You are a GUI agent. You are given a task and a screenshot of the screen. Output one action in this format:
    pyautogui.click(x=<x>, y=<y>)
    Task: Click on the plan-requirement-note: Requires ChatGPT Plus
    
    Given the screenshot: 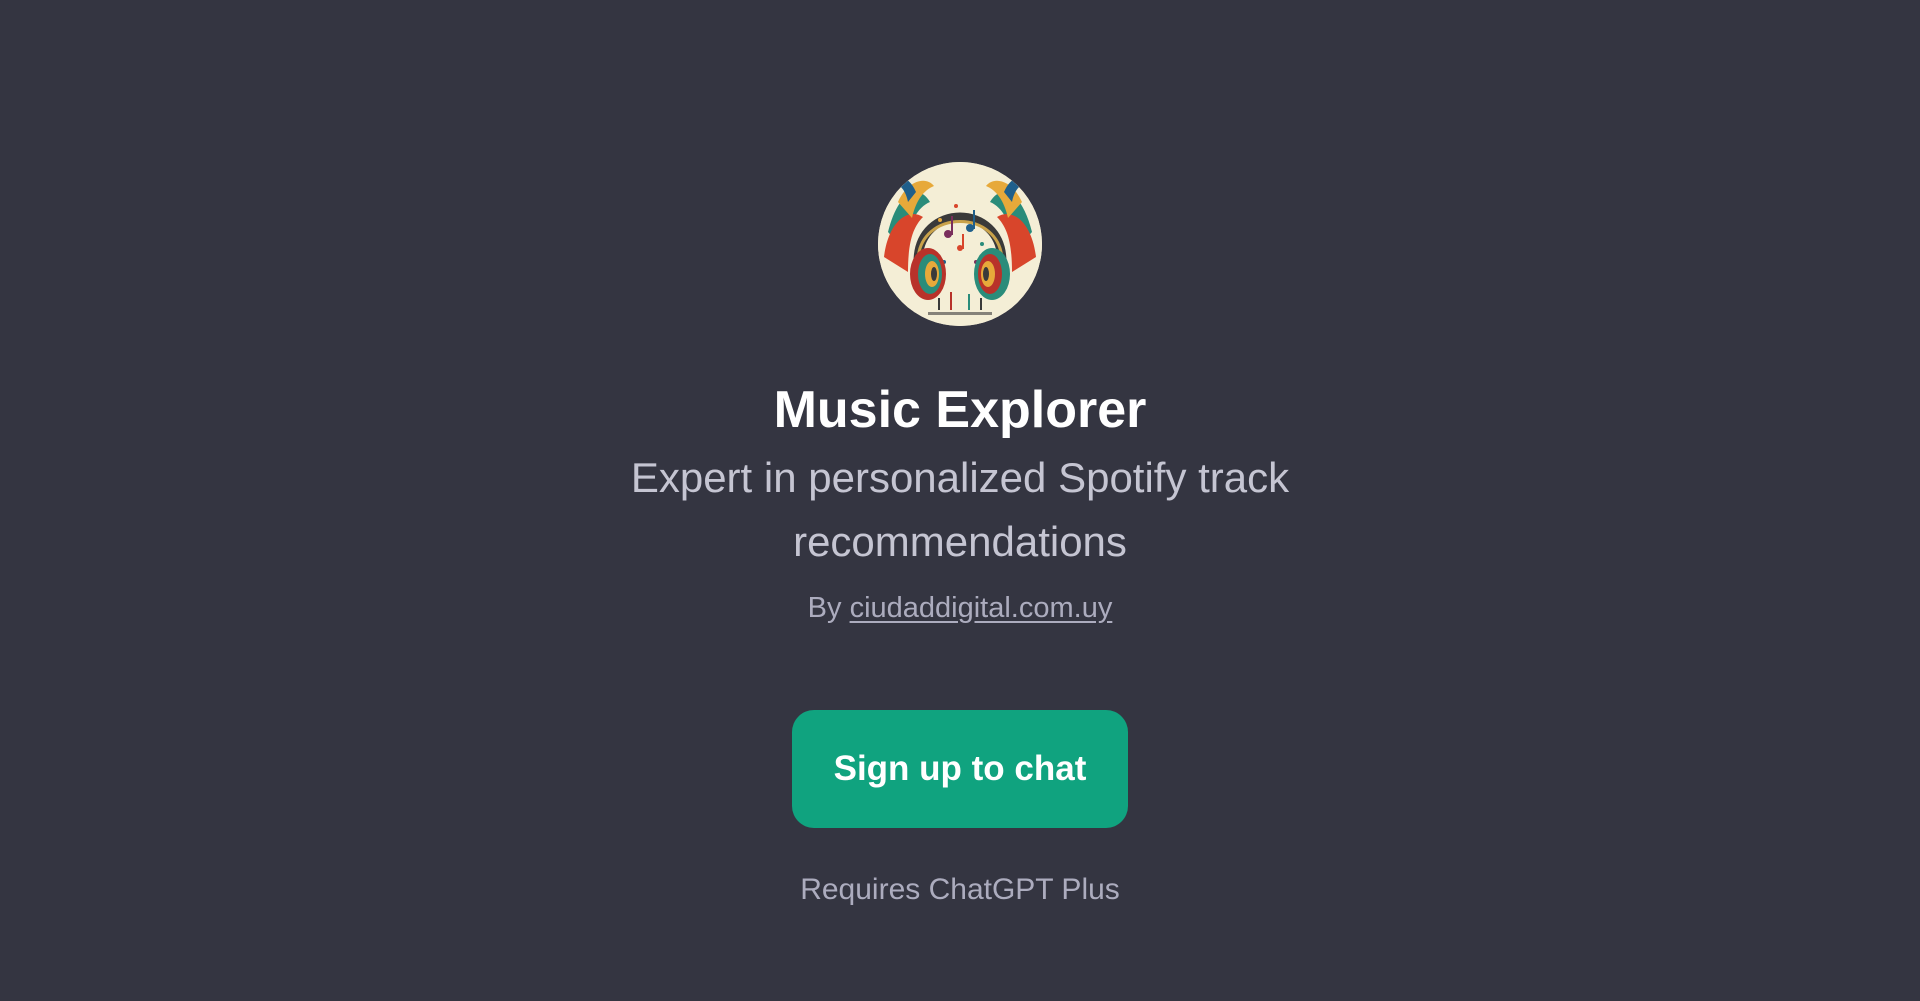 What is the action you would take?
    pyautogui.click(x=960, y=889)
    